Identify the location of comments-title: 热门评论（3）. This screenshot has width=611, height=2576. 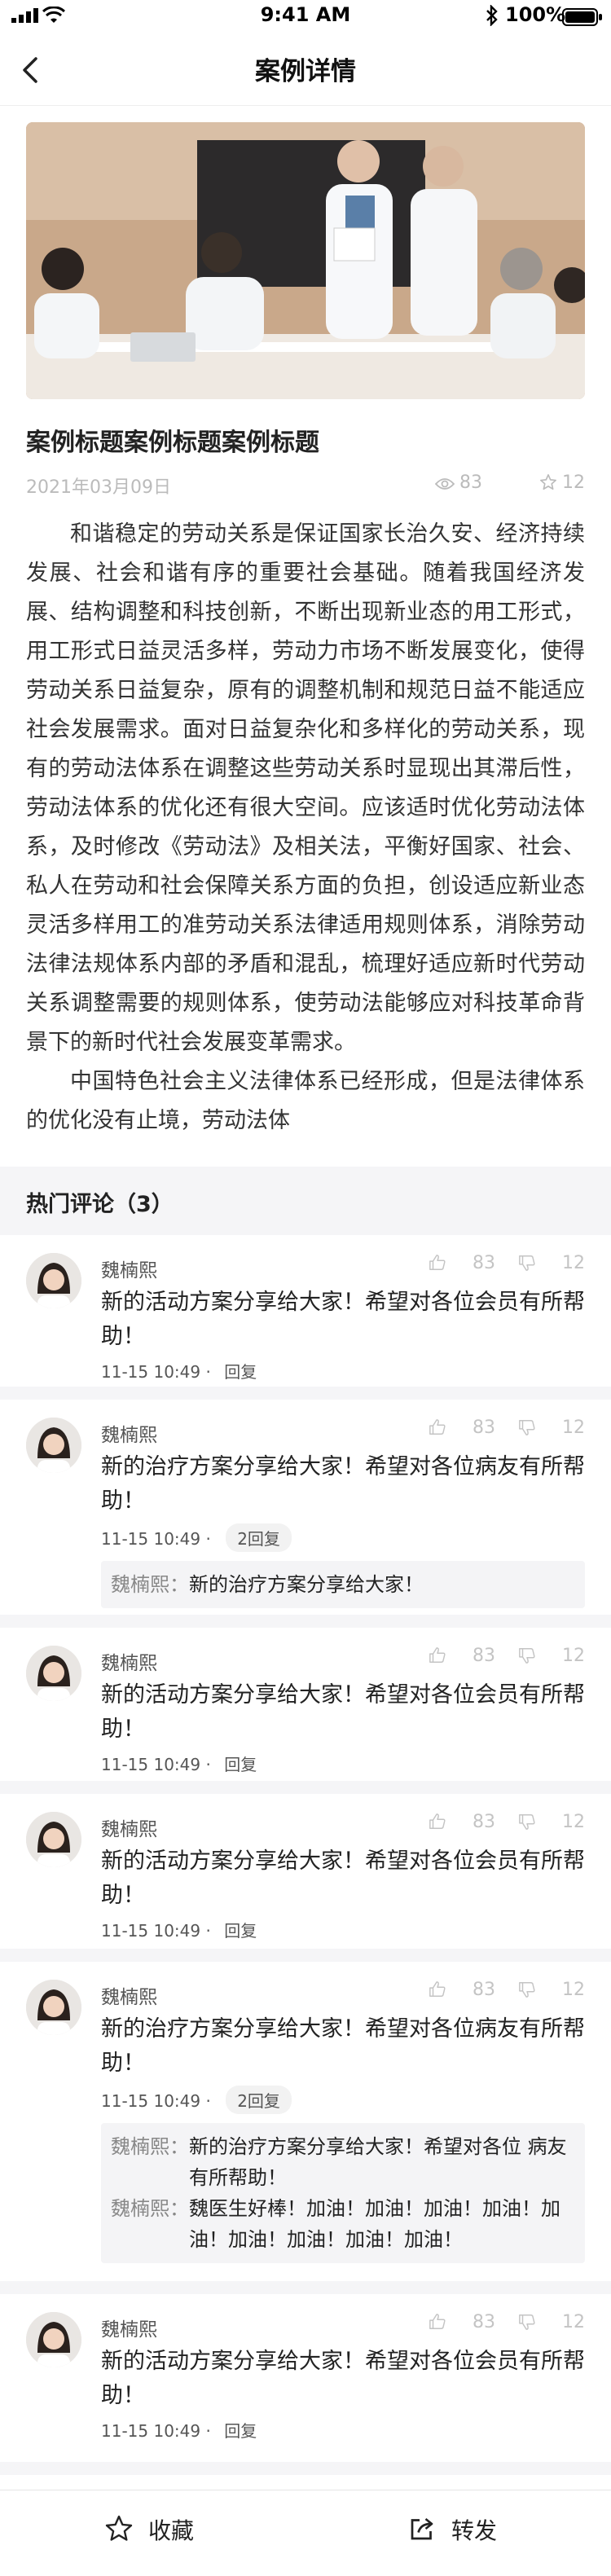
(100, 1204).